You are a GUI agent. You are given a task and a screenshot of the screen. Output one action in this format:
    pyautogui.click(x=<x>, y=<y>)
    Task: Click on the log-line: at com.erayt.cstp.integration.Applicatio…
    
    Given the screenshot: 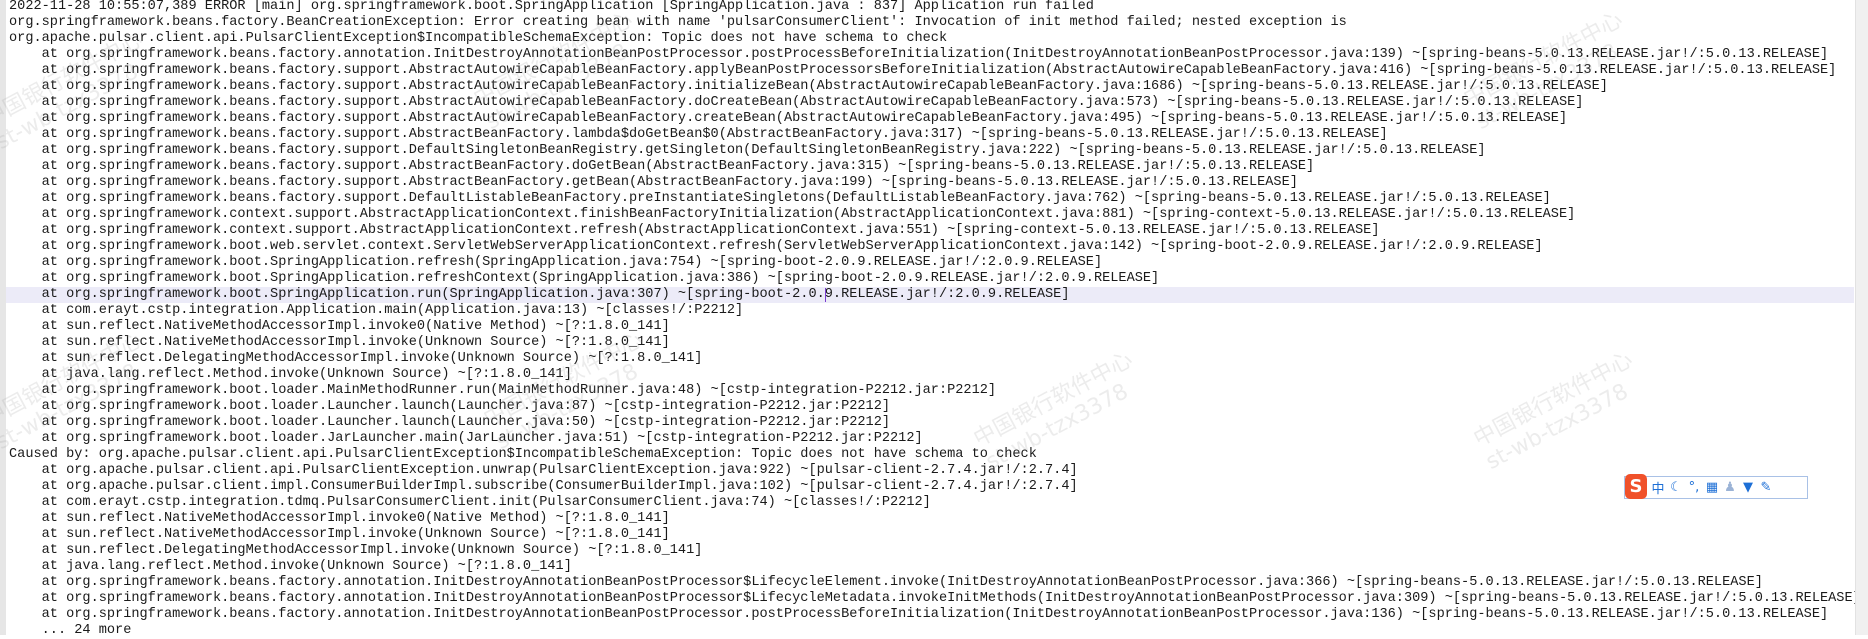 What is the action you would take?
    pyautogui.click(x=376, y=310)
    